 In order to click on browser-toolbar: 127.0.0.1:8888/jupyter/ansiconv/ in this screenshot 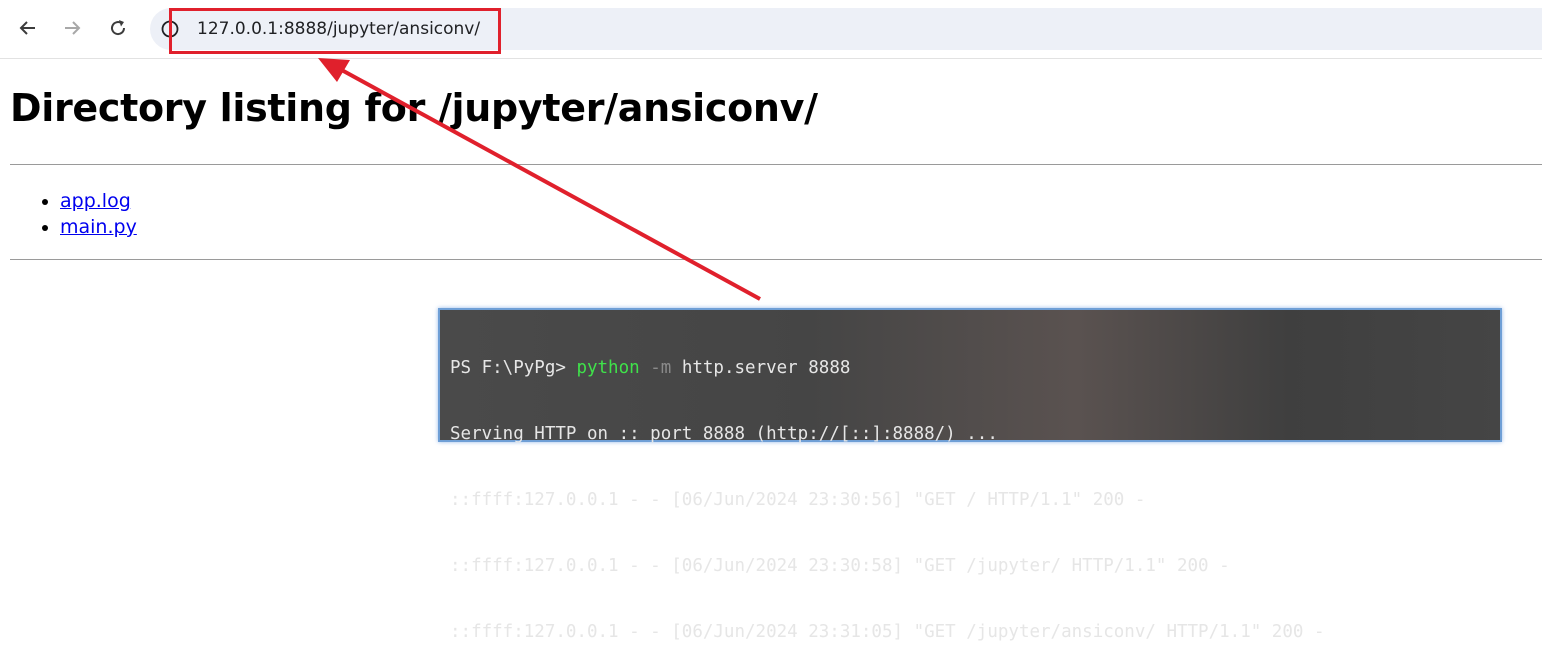, I will do `click(771, 29)`.